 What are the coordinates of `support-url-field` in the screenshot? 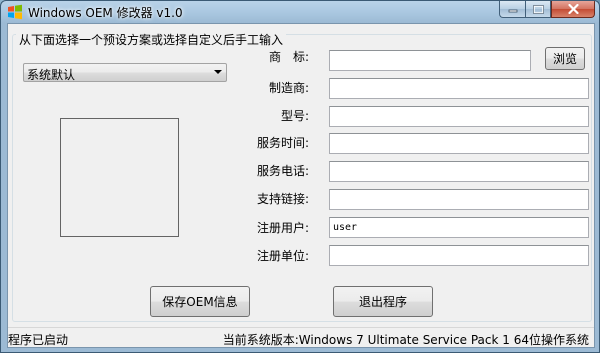 It's located at (459, 199).